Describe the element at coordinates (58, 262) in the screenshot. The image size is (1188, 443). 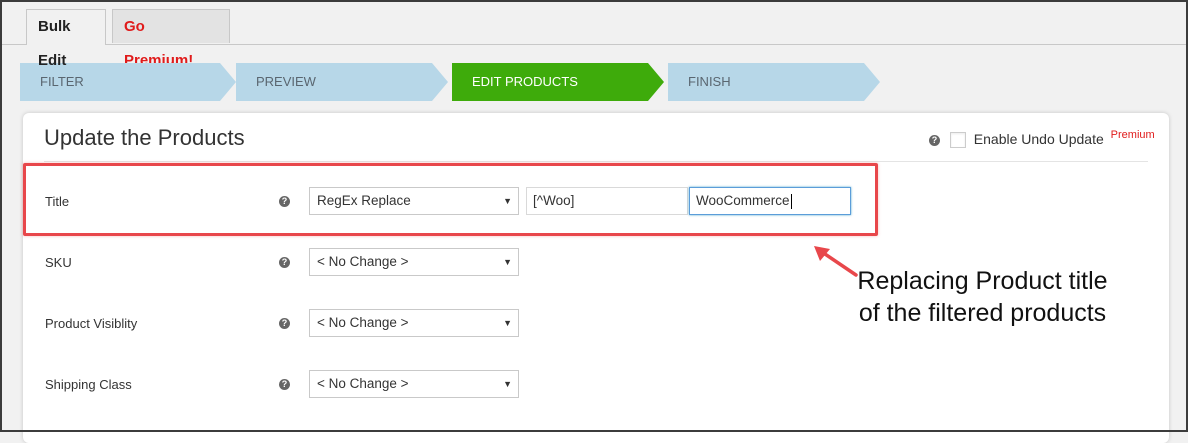
I see `field-label-sku: SKU` at that location.